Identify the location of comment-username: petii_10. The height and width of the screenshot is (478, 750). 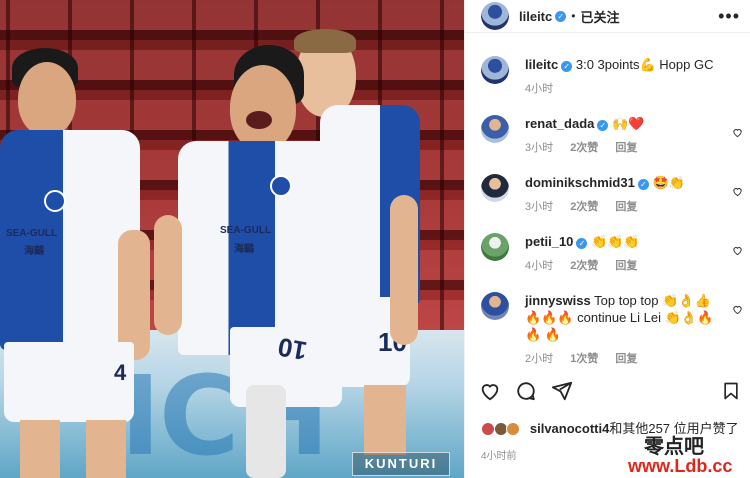
(549, 241).